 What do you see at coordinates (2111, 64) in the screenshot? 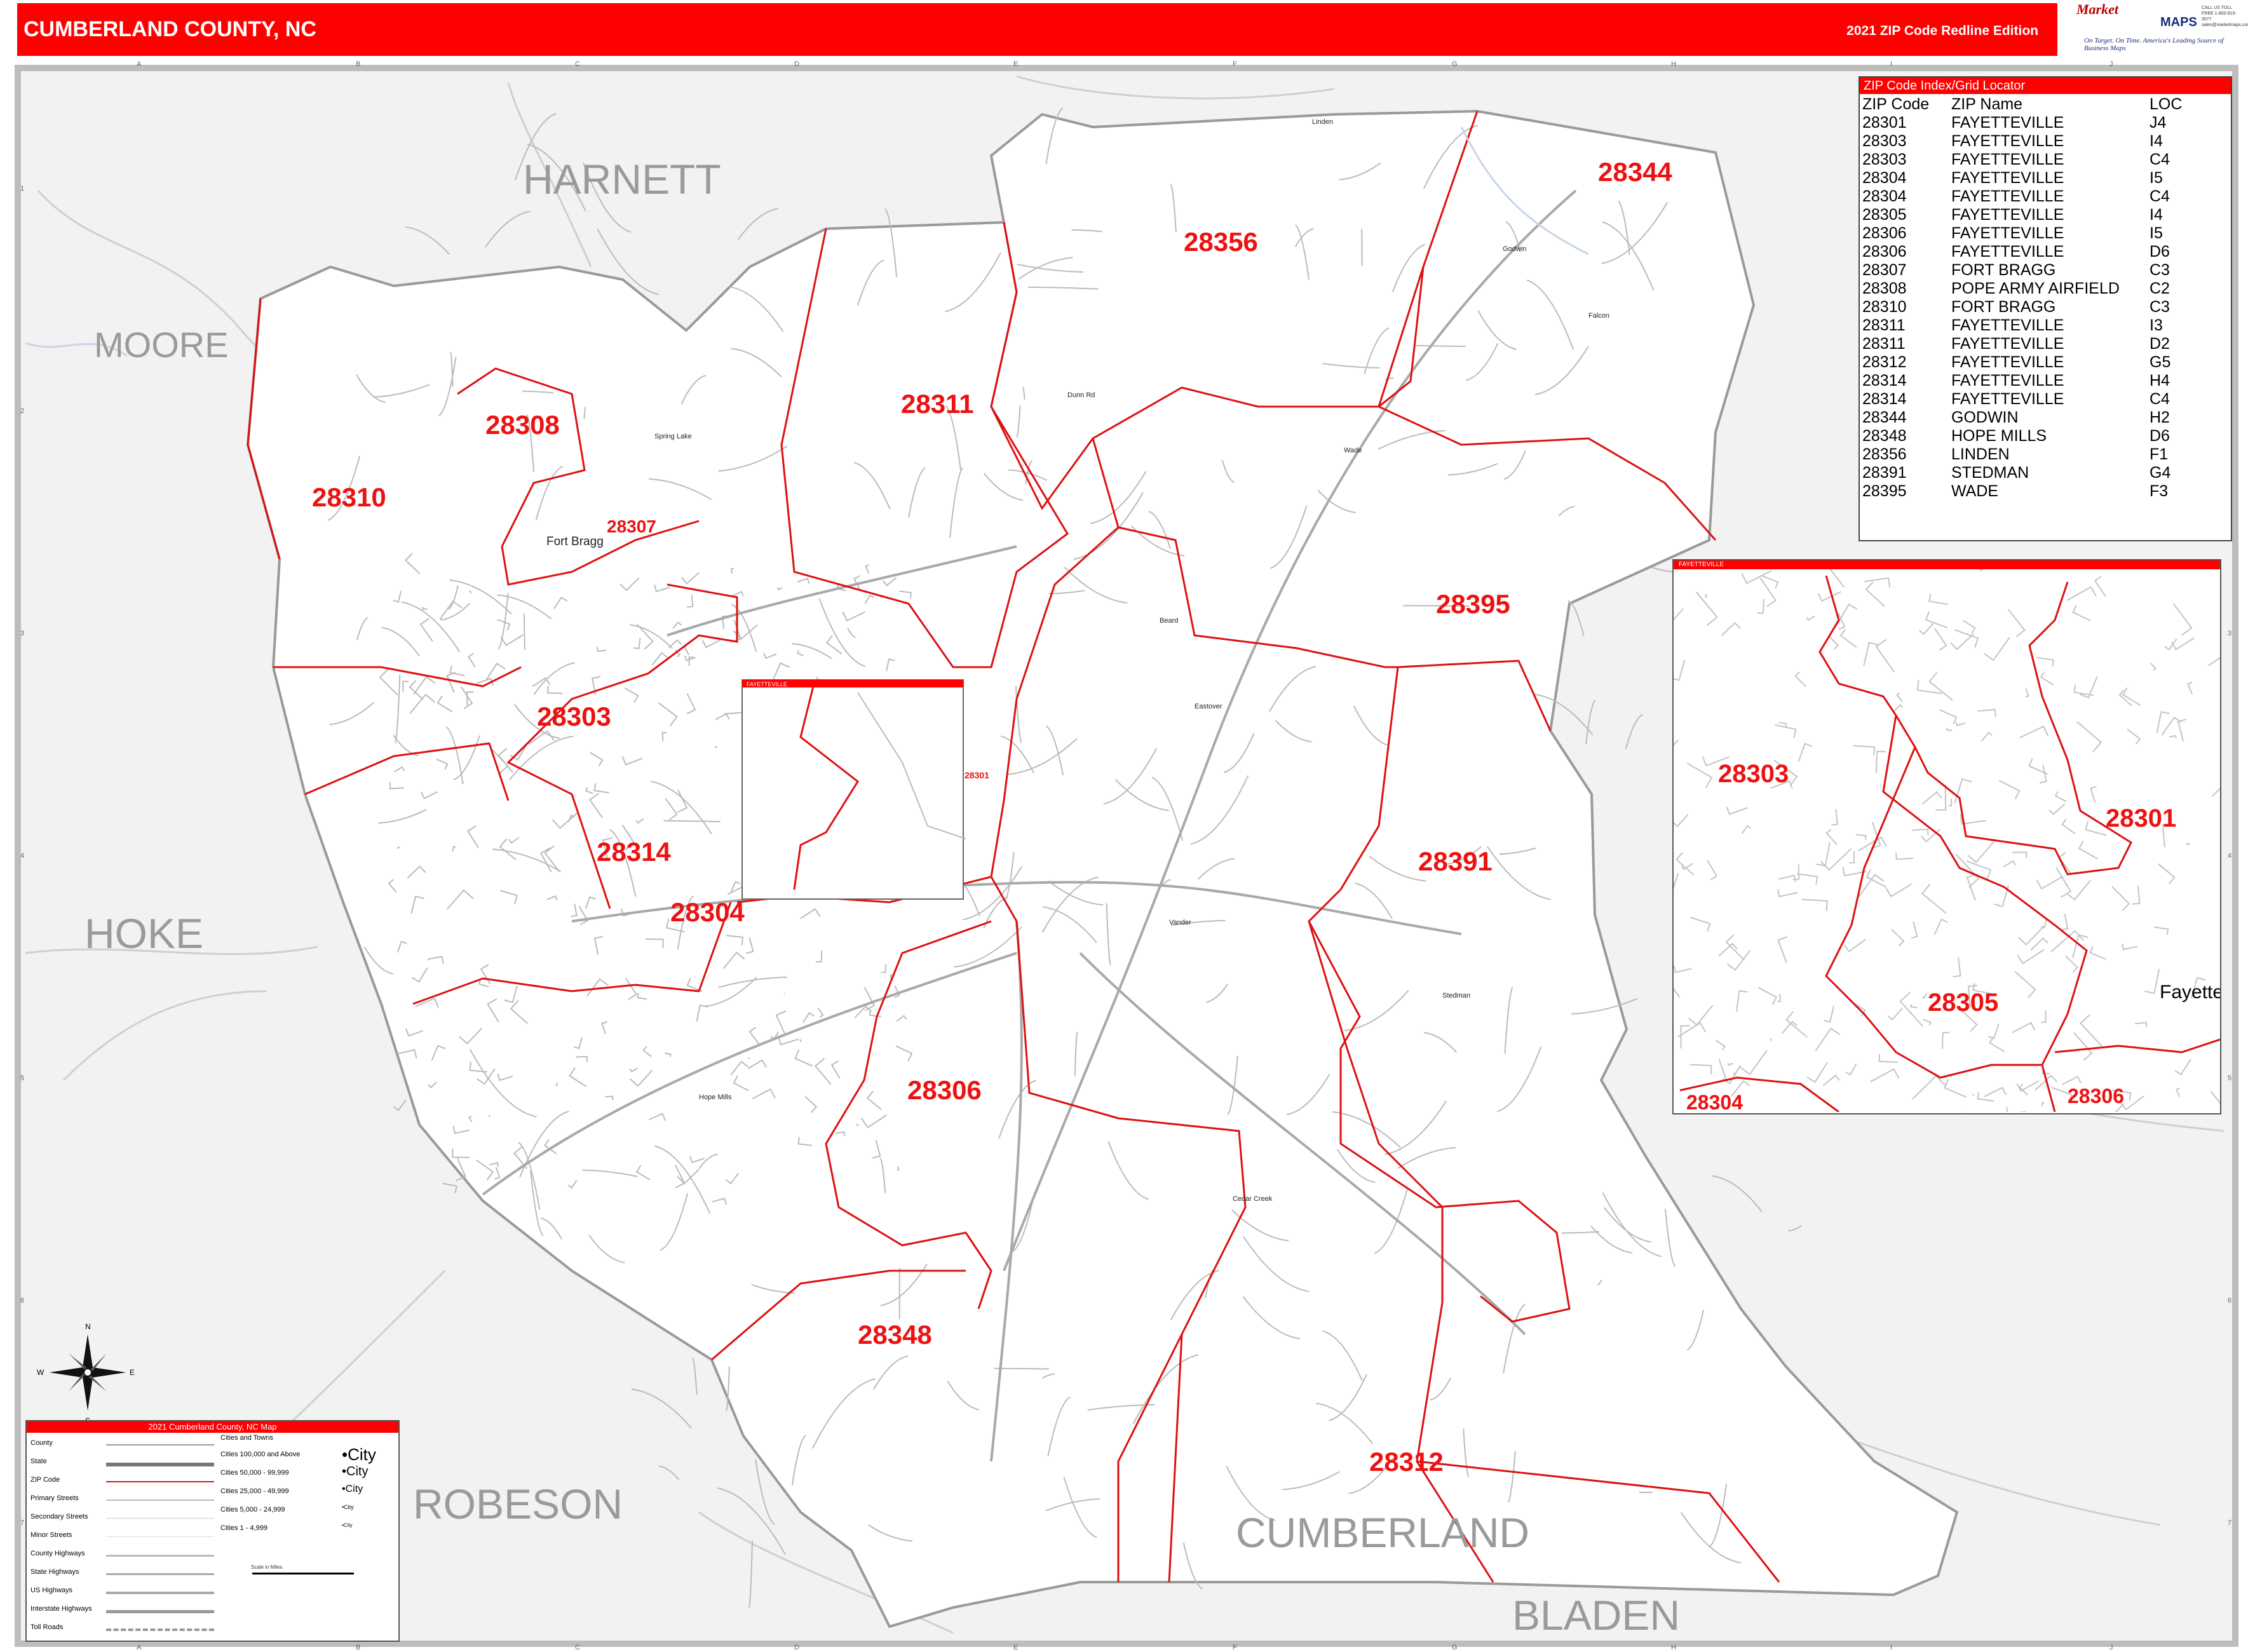
I see `grid-column-label: J` at bounding box center [2111, 64].